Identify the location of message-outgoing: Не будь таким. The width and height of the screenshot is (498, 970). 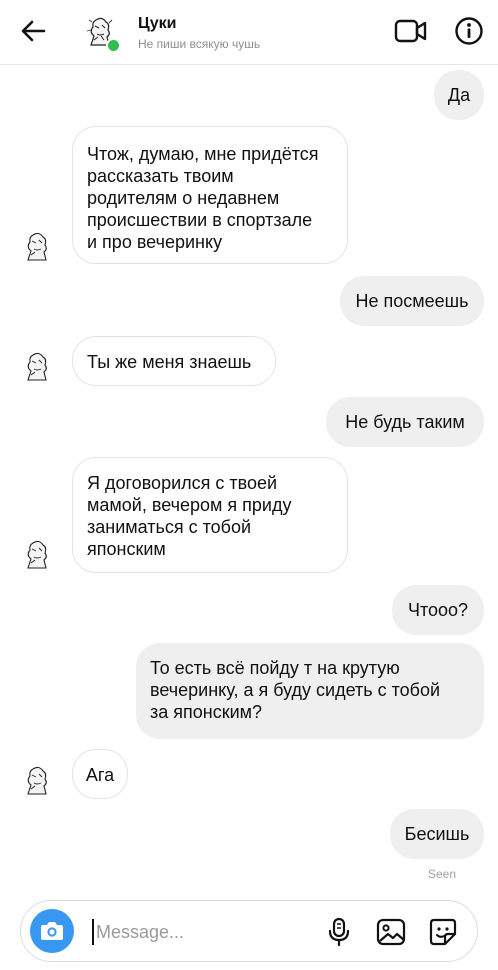
(405, 422).